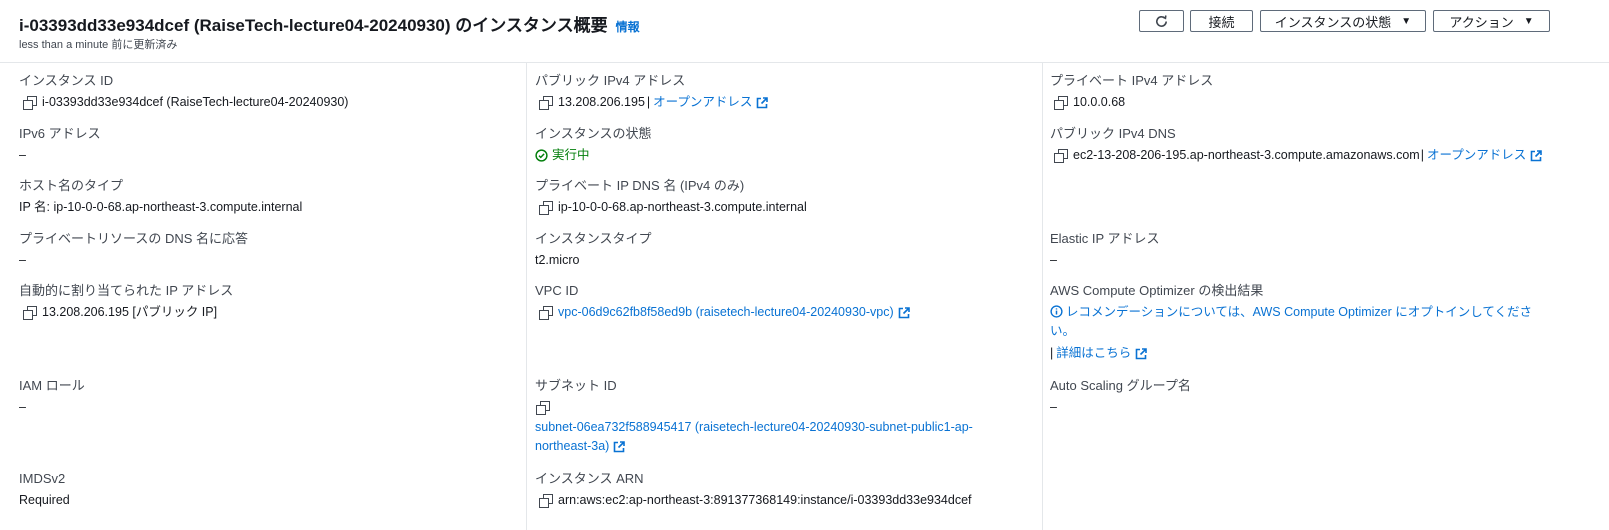 The height and width of the screenshot is (530, 1609). I want to click on field-label: AWS Compute Optimizer の検出結果, so click(1157, 290).